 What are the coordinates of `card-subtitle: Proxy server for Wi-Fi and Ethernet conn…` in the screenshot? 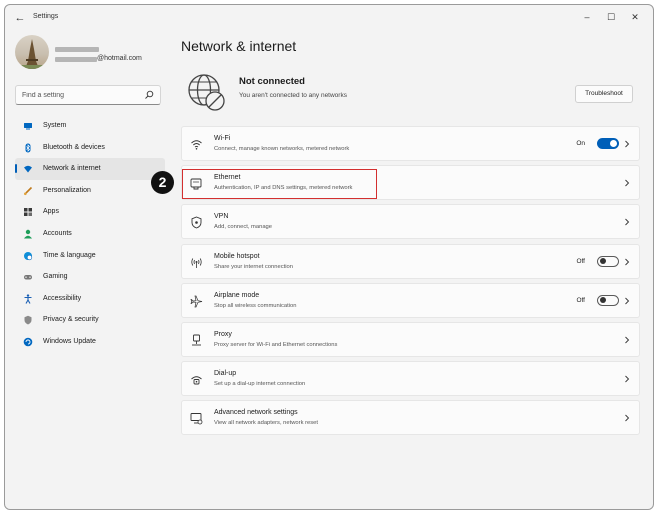 It's located at (276, 344).